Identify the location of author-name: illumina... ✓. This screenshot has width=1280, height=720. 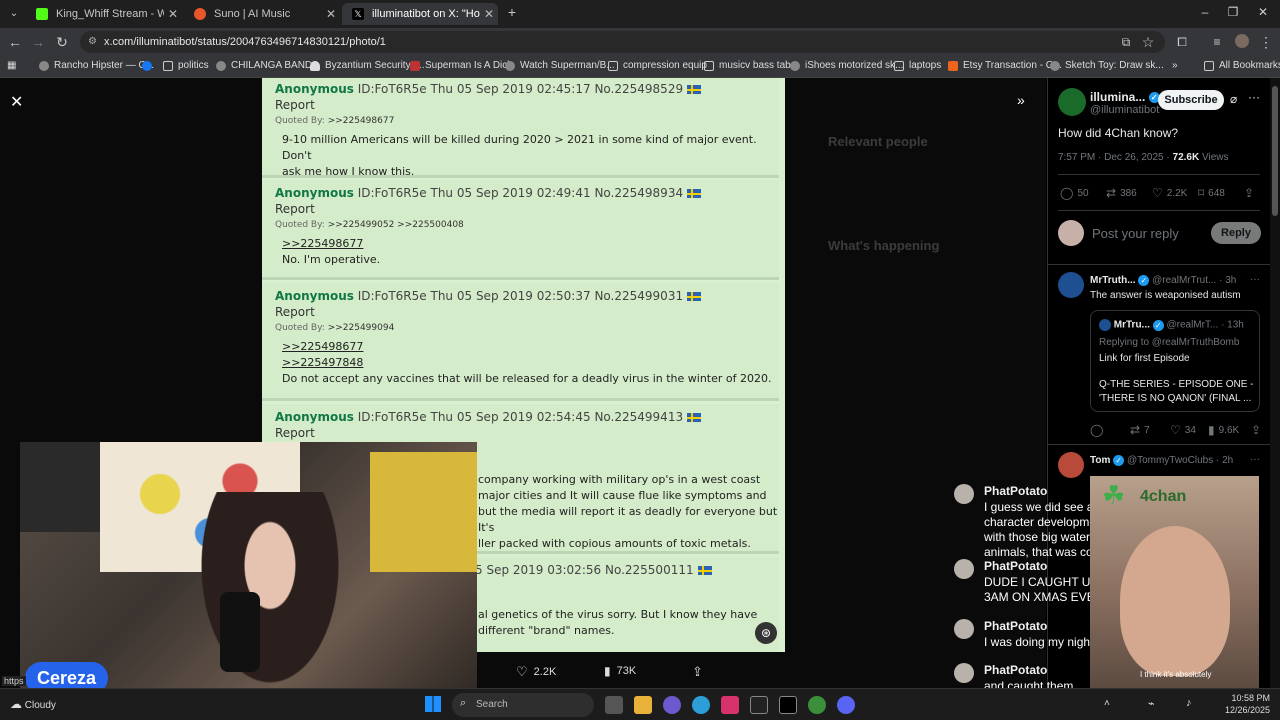
(1125, 97).